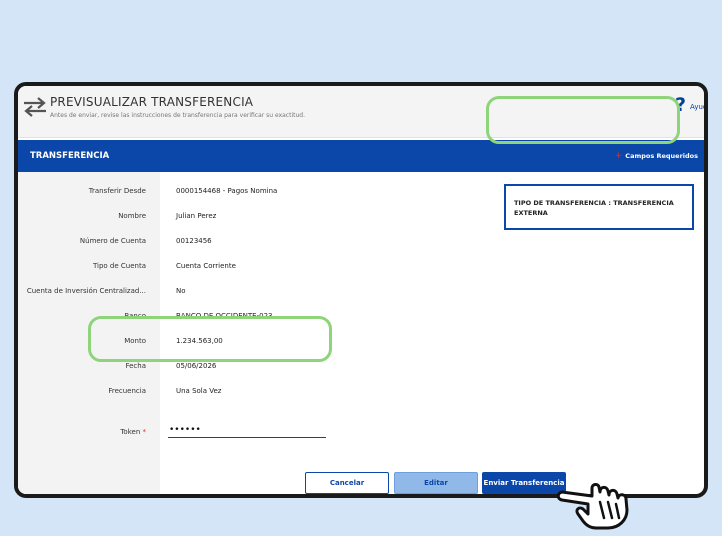 The height and width of the screenshot is (536, 722). Describe the element at coordinates (117, 191) in the screenshot. I see `field-label: Transferir Desde` at that location.